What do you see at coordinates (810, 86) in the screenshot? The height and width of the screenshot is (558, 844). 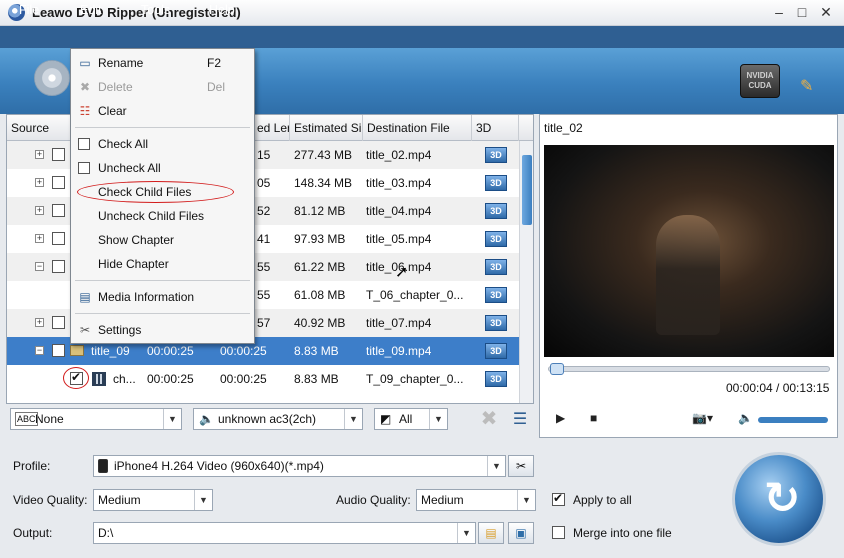 I see `brush-icon: ✎` at bounding box center [810, 86].